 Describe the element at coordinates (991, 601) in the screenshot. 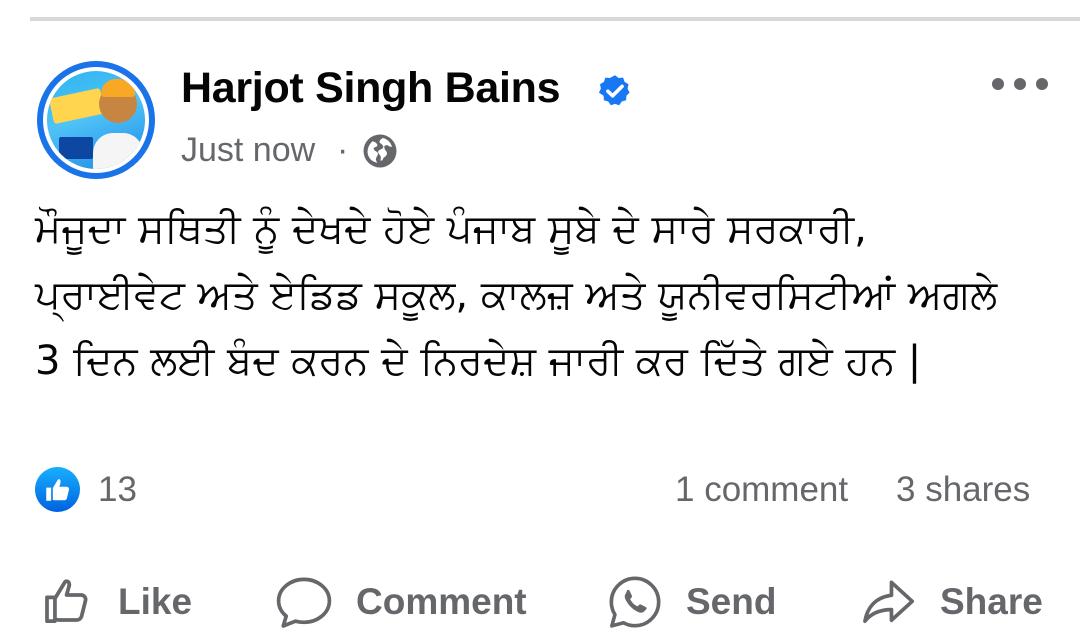

I see `share-label: Share` at that location.